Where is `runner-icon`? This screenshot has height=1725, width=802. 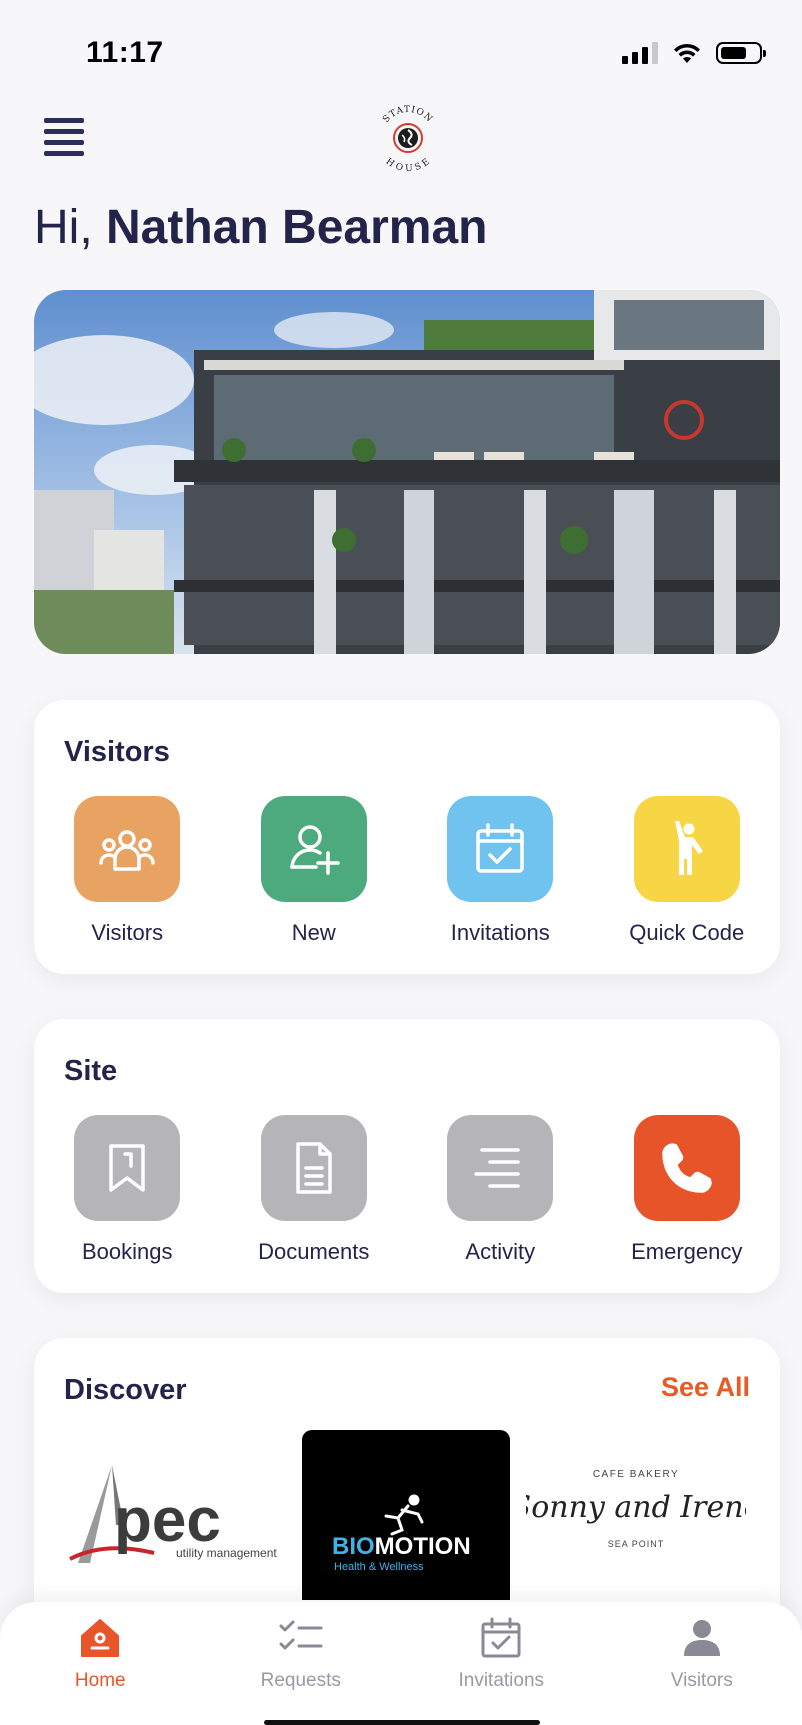
runner-icon is located at coordinates (404, 1515).